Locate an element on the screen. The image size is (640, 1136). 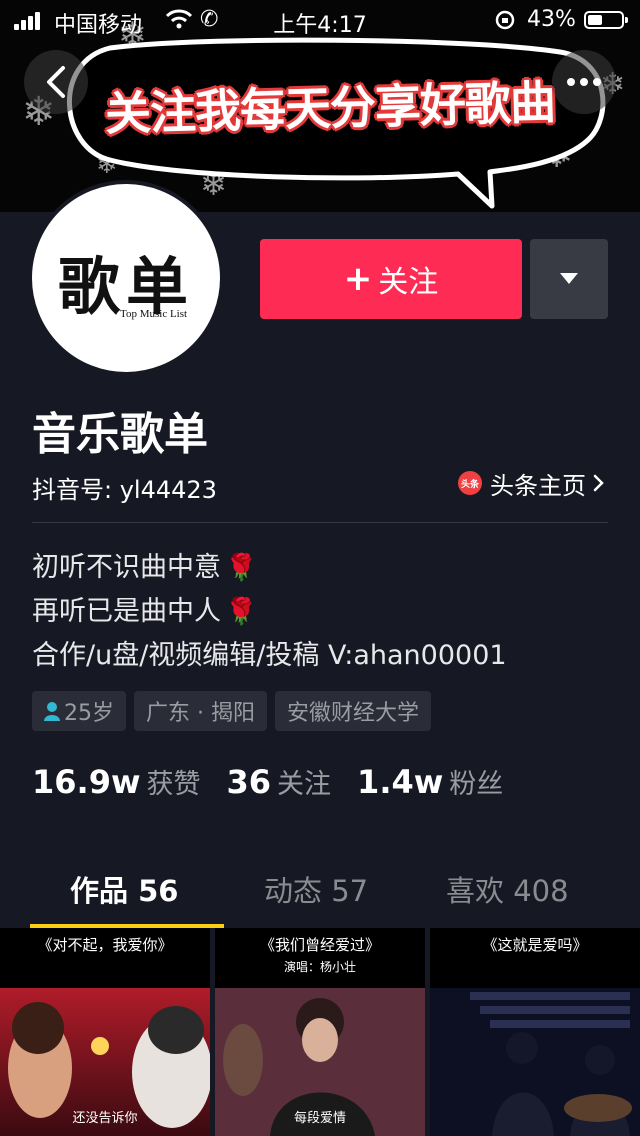
recommend-dropdown-button is located at coordinates (569, 279).